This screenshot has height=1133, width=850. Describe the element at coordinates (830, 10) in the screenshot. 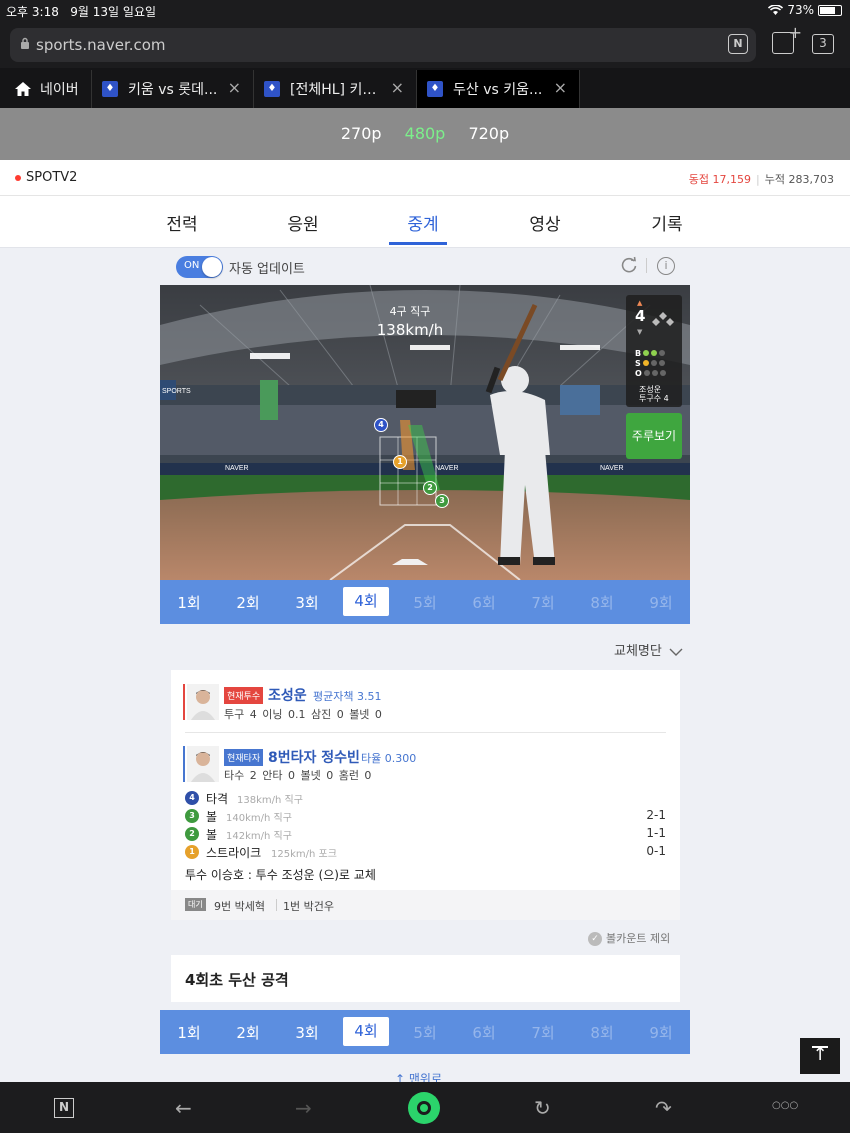

I see `battery-icon` at that location.